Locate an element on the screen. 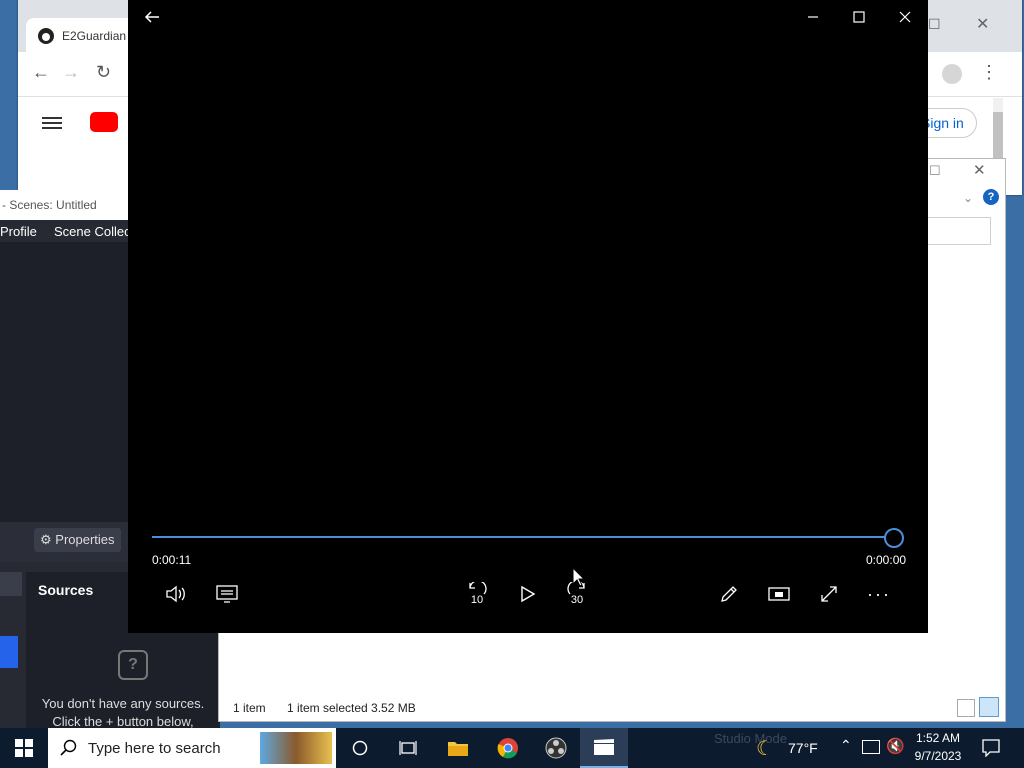  fullscreen-icon is located at coordinates (829, 594).